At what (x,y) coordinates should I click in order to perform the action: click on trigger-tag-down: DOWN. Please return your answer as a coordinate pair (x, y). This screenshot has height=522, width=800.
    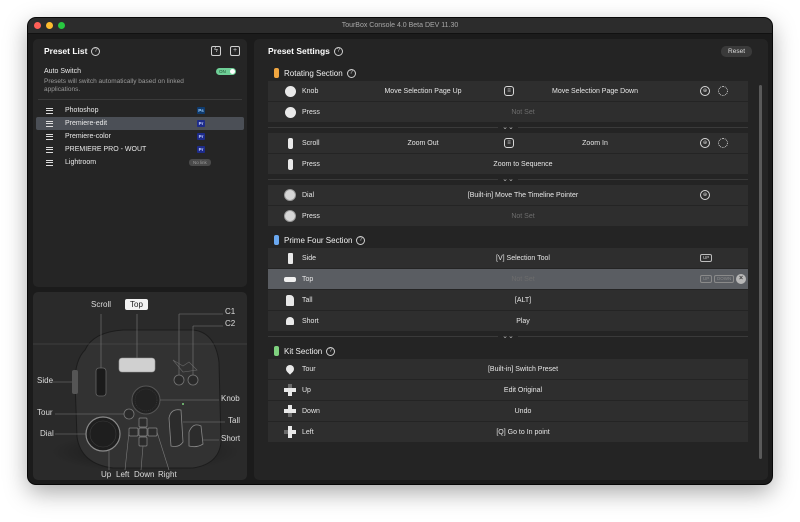
    Looking at the image, I should click on (724, 279).